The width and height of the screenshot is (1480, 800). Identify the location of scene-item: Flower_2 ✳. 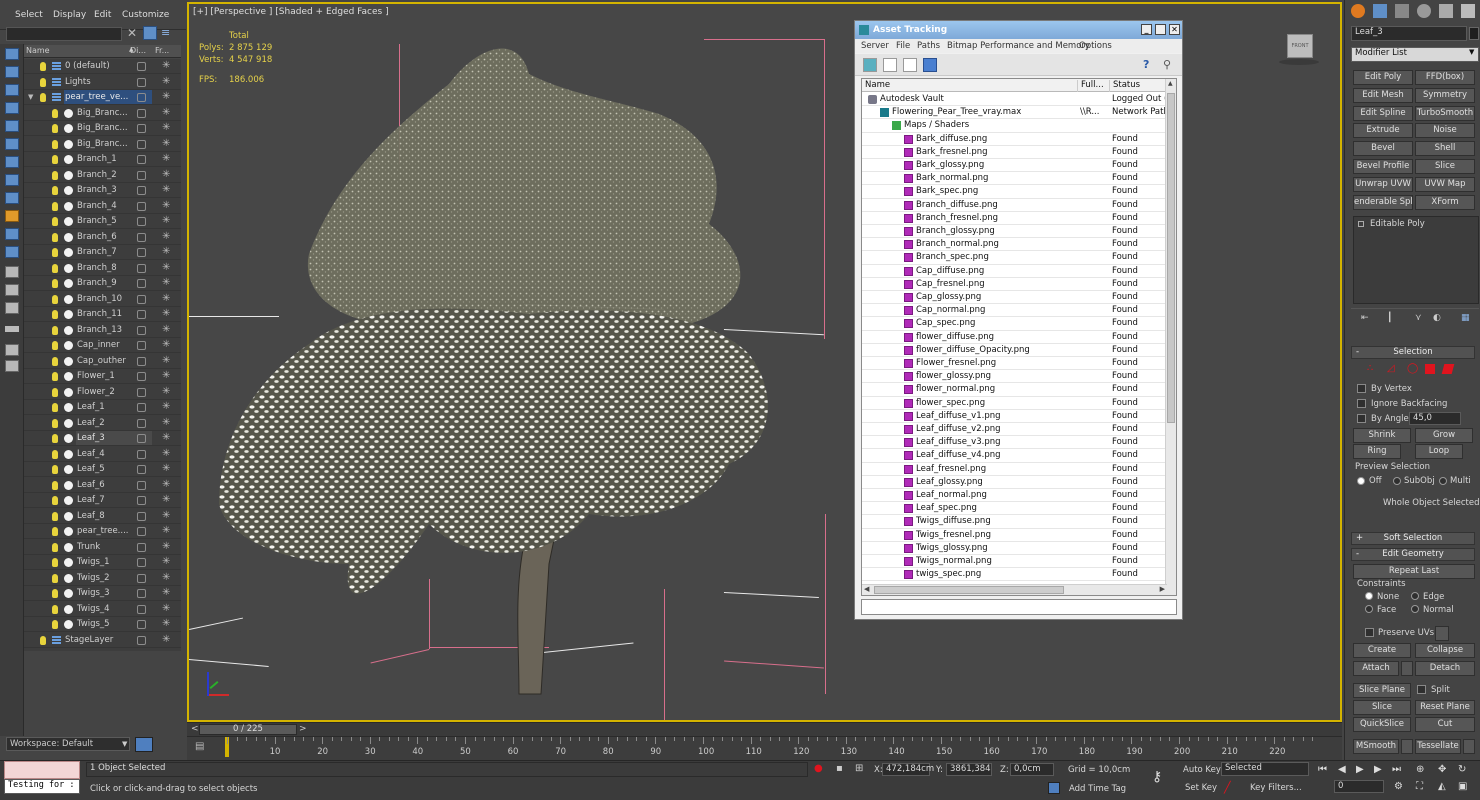
(102, 392).